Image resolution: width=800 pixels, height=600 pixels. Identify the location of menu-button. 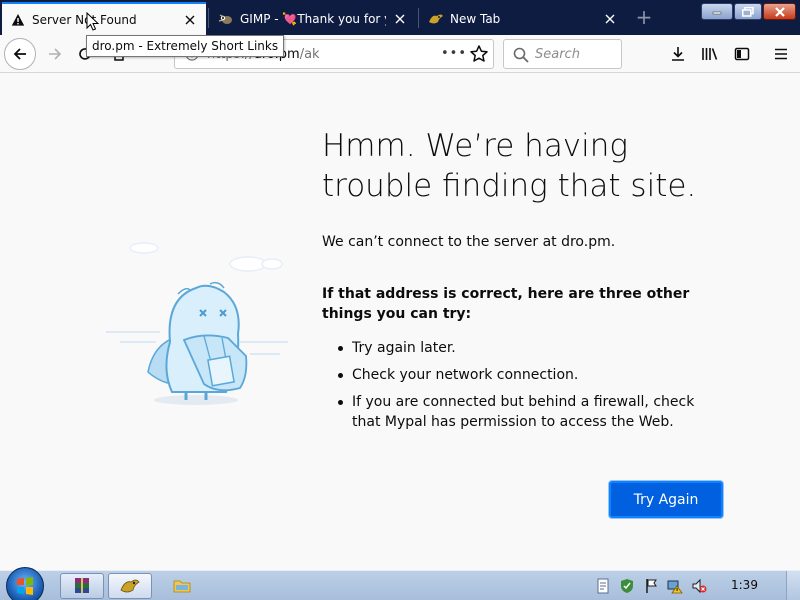
(781, 54).